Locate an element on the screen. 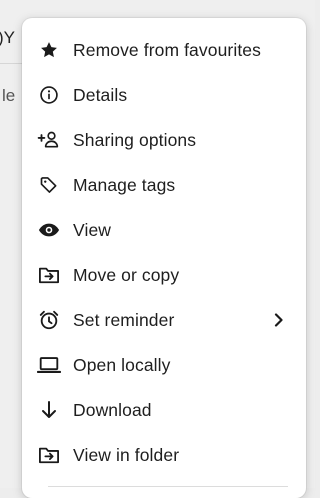 Image resolution: width=320 pixels, height=498 pixels. menu-item-open-locally: Open locally is located at coordinates (164, 365).